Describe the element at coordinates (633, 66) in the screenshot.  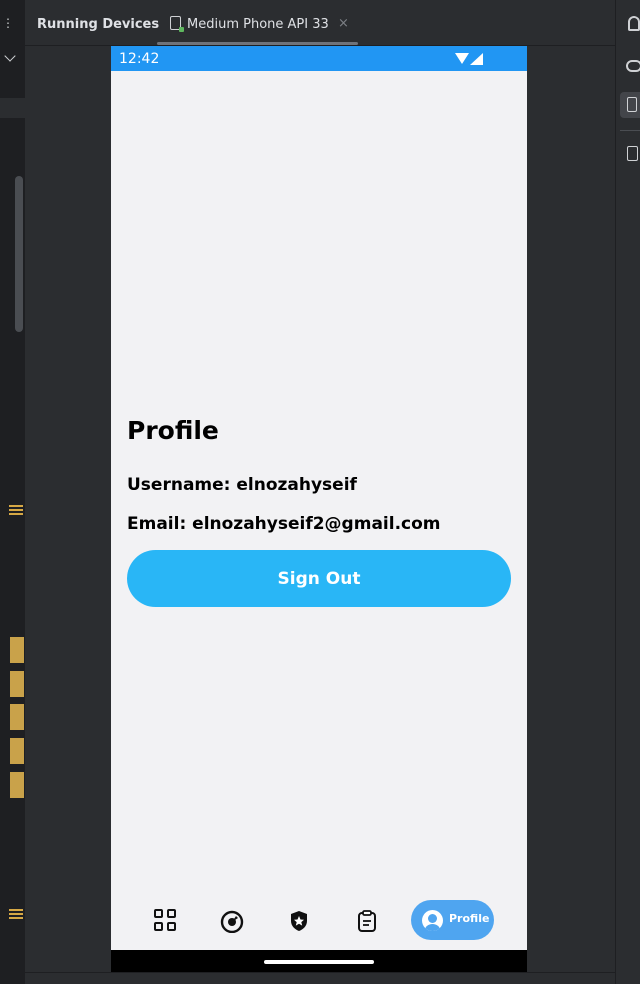
I see `gamepad-icon` at that location.